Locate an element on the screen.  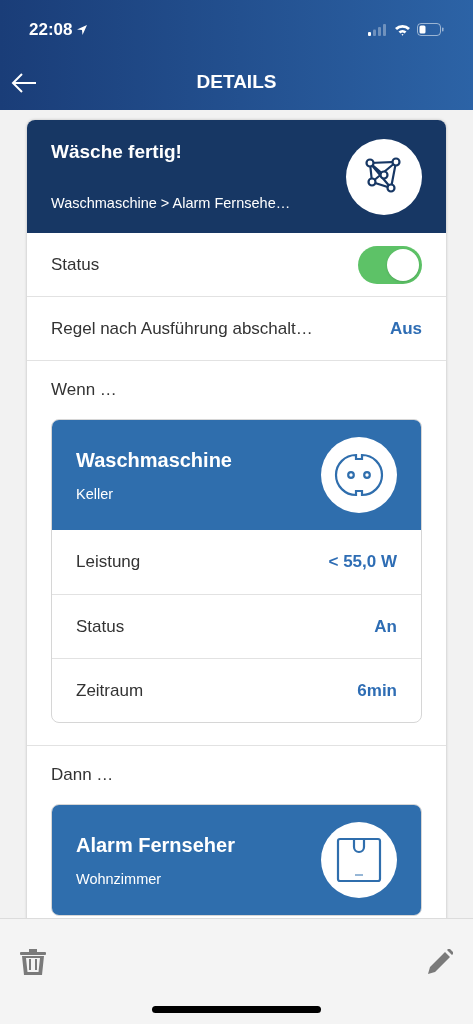
network-icon is located at coordinates (384, 176).